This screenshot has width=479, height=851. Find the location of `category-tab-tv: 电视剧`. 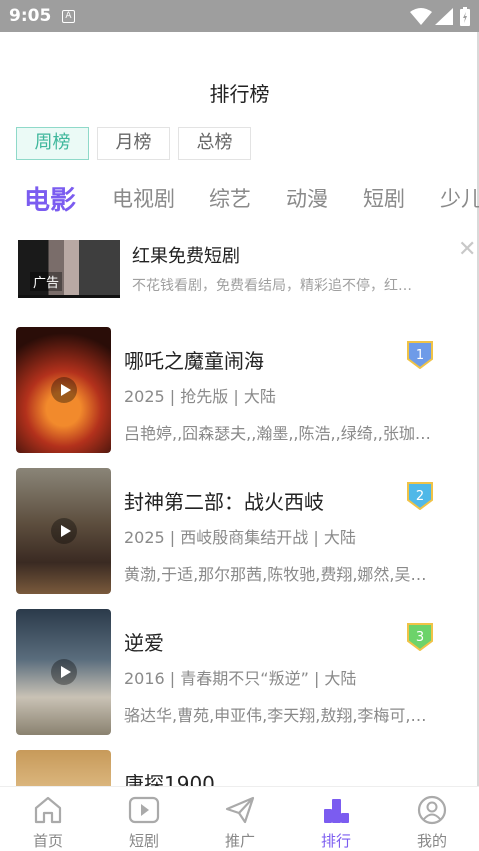

category-tab-tv: 电视剧 is located at coordinates (143, 198).